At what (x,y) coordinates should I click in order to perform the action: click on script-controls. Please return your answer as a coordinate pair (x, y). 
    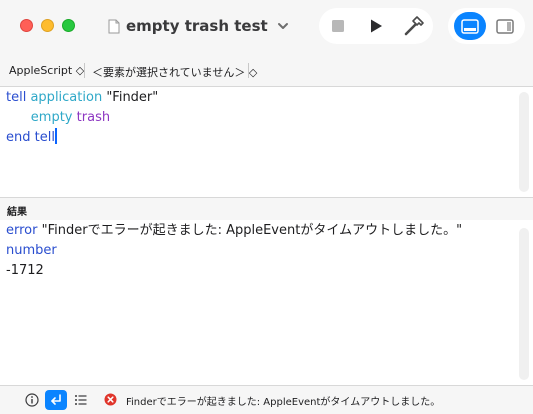
    Looking at the image, I should click on (376, 26).